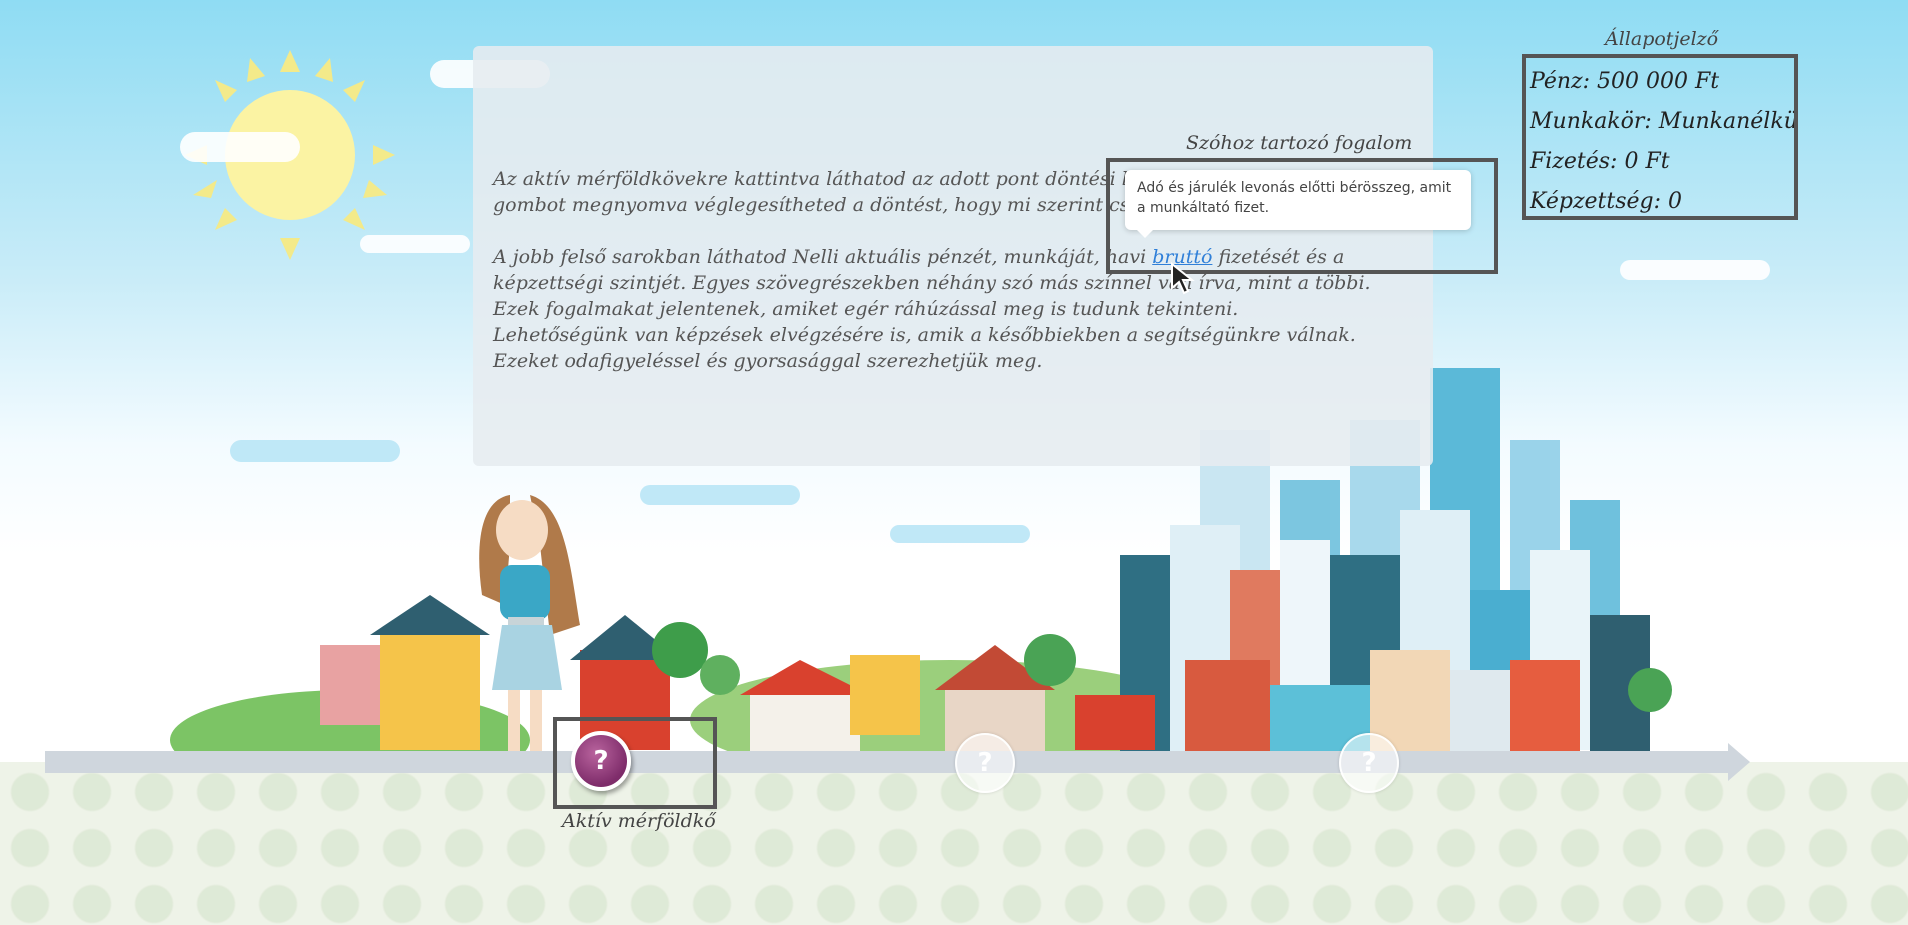 This screenshot has width=1908, height=925. Describe the element at coordinates (1606, 201) in the screenshot. I see `status-education: Képzettség: 0` at that location.